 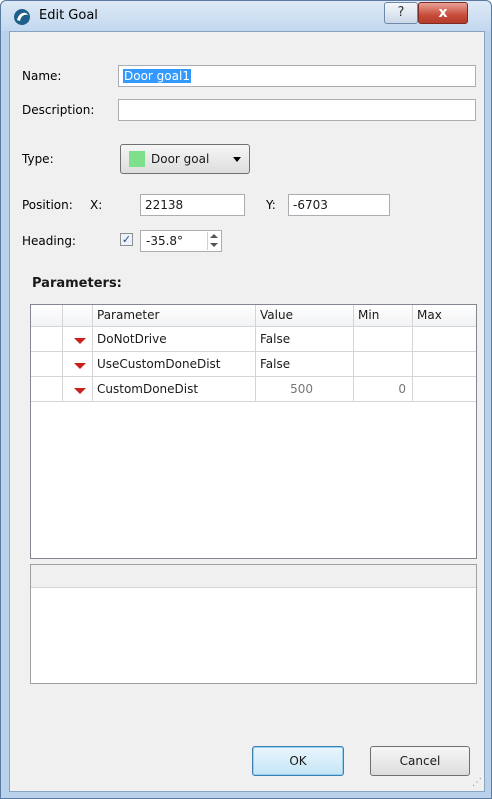 What do you see at coordinates (96, 205) in the screenshot?
I see `x-label: X:` at bounding box center [96, 205].